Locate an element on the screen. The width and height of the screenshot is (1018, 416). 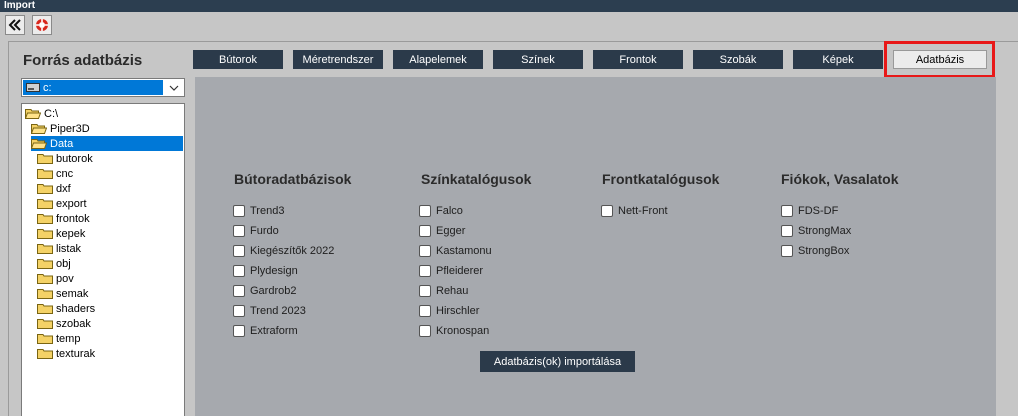
tree-item: shaders is located at coordinates (66, 308).